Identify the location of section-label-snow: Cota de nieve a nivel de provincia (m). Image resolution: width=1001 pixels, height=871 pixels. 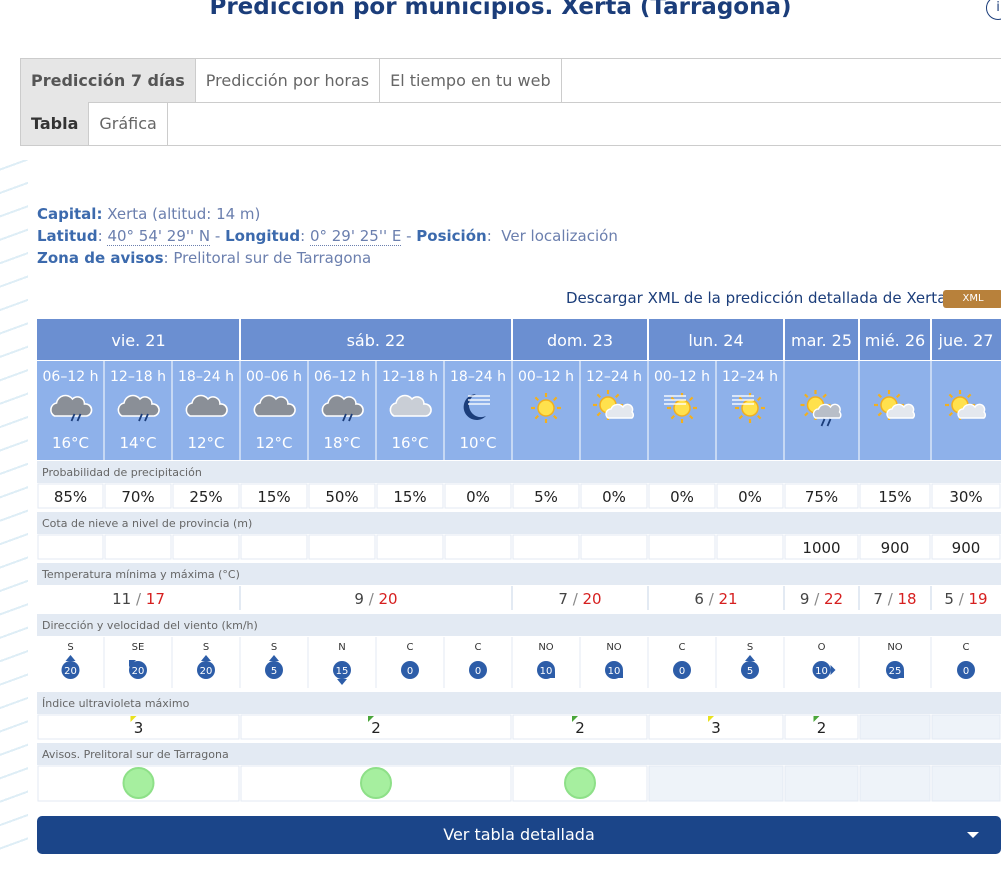
(147, 523).